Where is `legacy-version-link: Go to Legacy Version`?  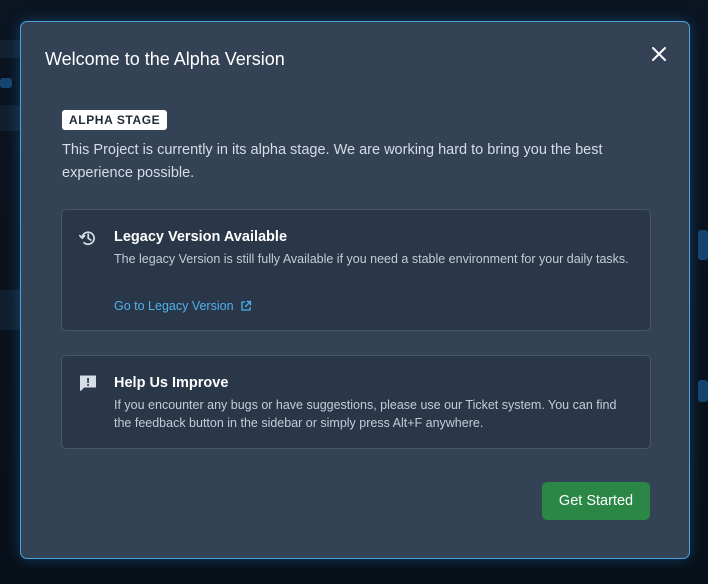
legacy-version-link: Go to Legacy Version is located at coordinates (183, 306).